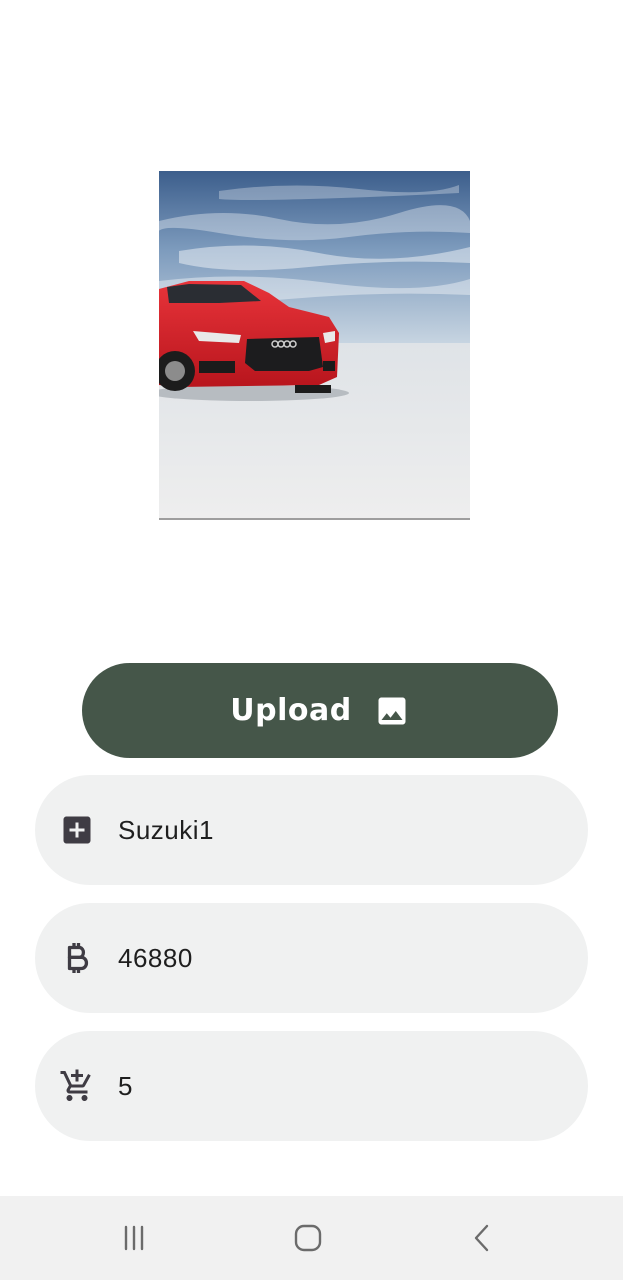  I want to click on name-field: Suzuki1, so click(311, 830).